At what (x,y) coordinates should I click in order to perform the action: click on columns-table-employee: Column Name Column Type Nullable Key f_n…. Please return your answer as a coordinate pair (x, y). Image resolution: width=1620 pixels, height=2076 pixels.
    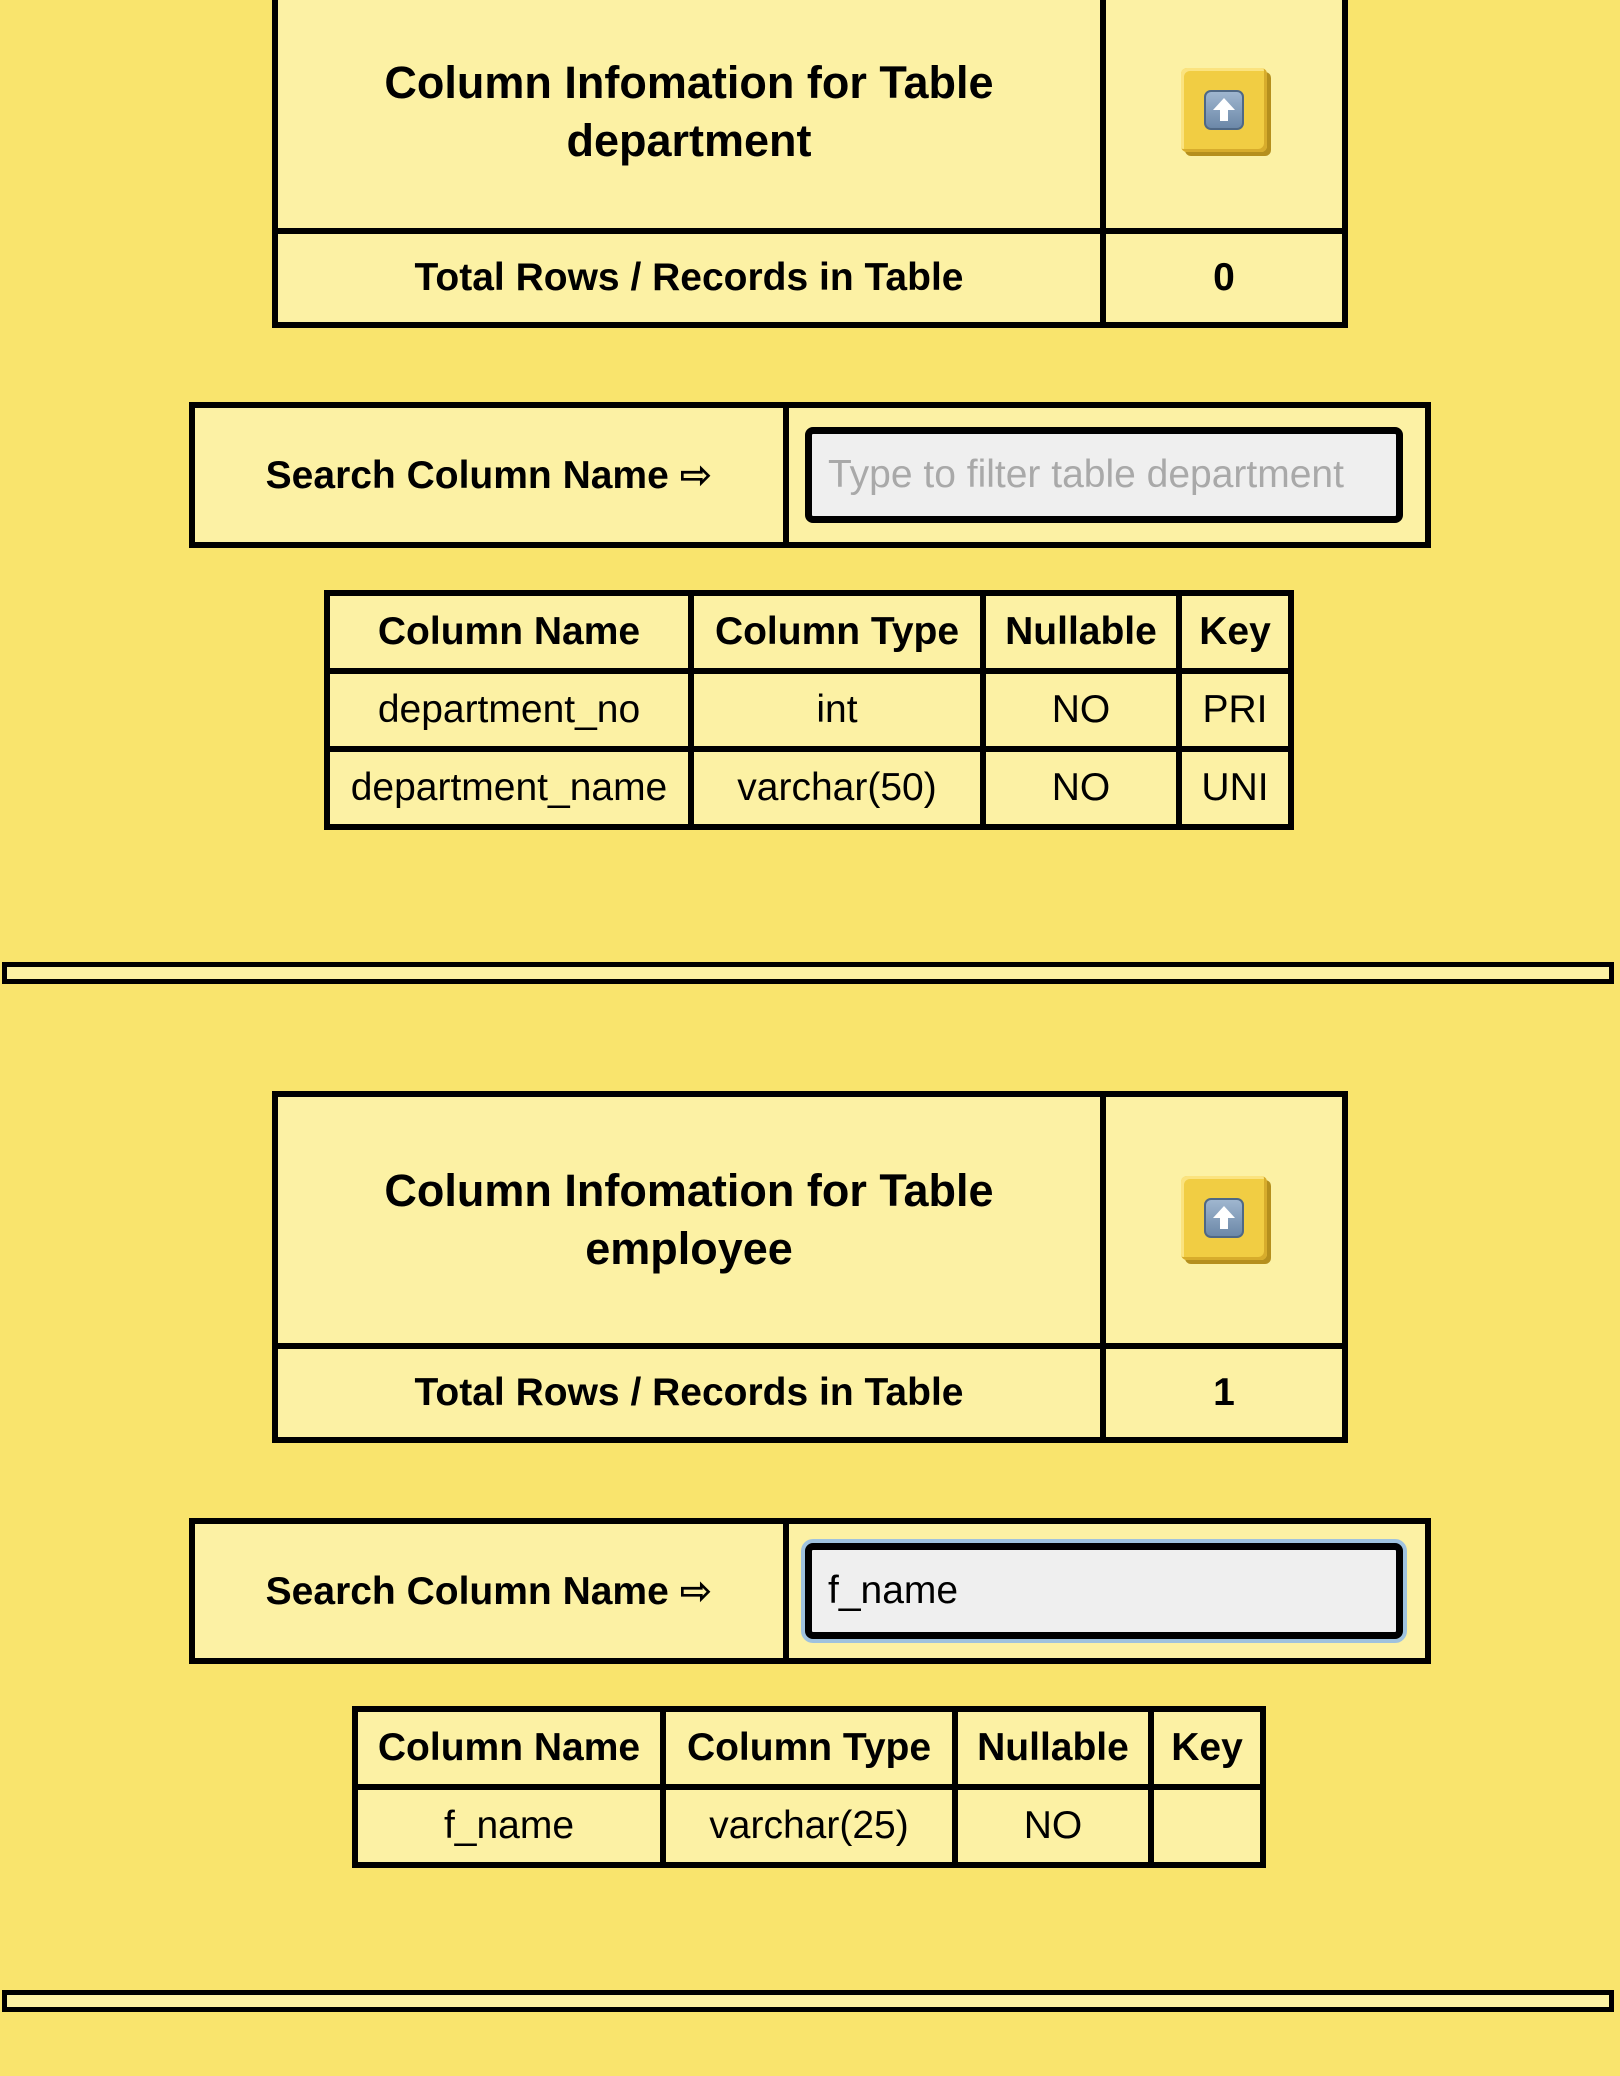
    Looking at the image, I should click on (809, 1787).